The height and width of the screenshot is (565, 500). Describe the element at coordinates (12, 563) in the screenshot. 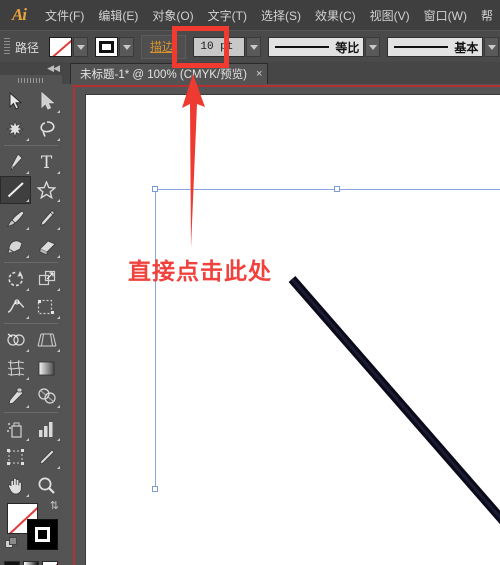

I see `color-mode-button` at that location.